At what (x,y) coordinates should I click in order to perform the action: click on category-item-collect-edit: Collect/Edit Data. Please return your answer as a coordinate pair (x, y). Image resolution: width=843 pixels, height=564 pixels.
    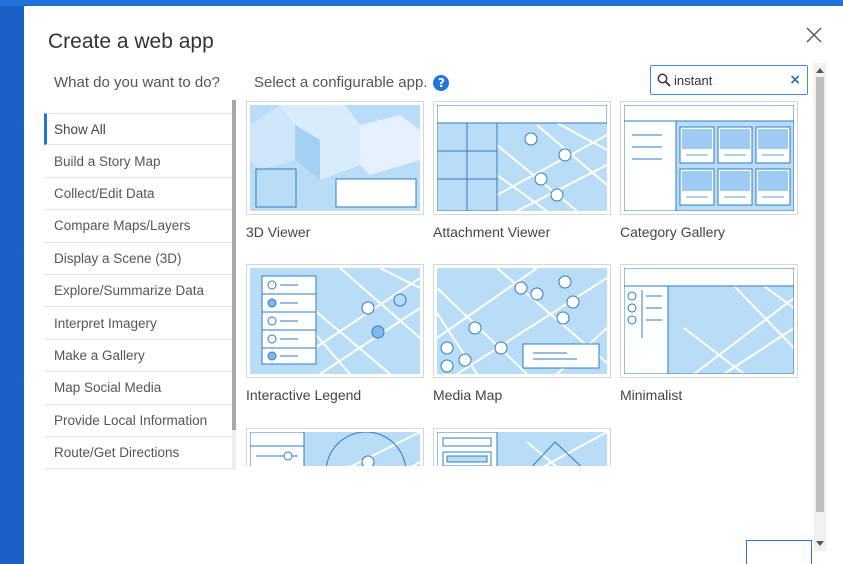
    Looking at the image, I should click on (138, 194).